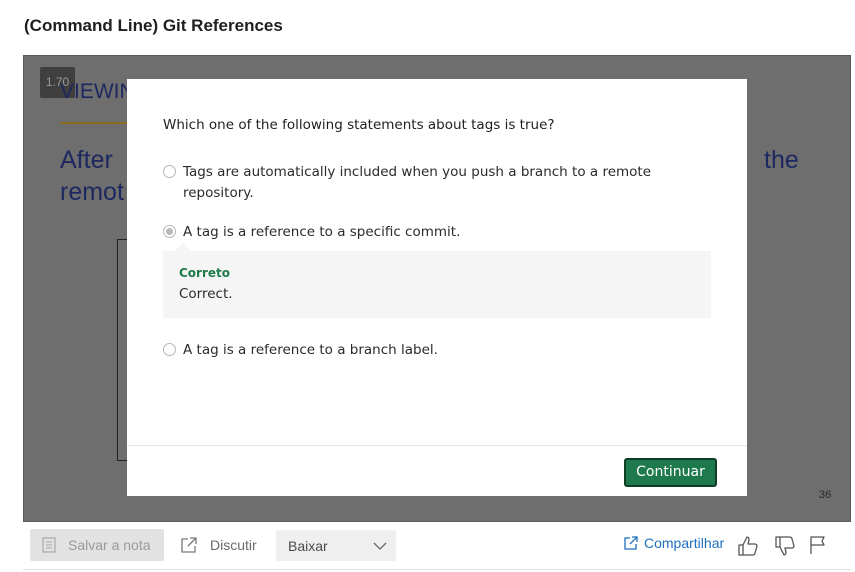 This screenshot has width=855, height=572. What do you see at coordinates (380, 546) in the screenshot?
I see `chevron-down-icon` at bounding box center [380, 546].